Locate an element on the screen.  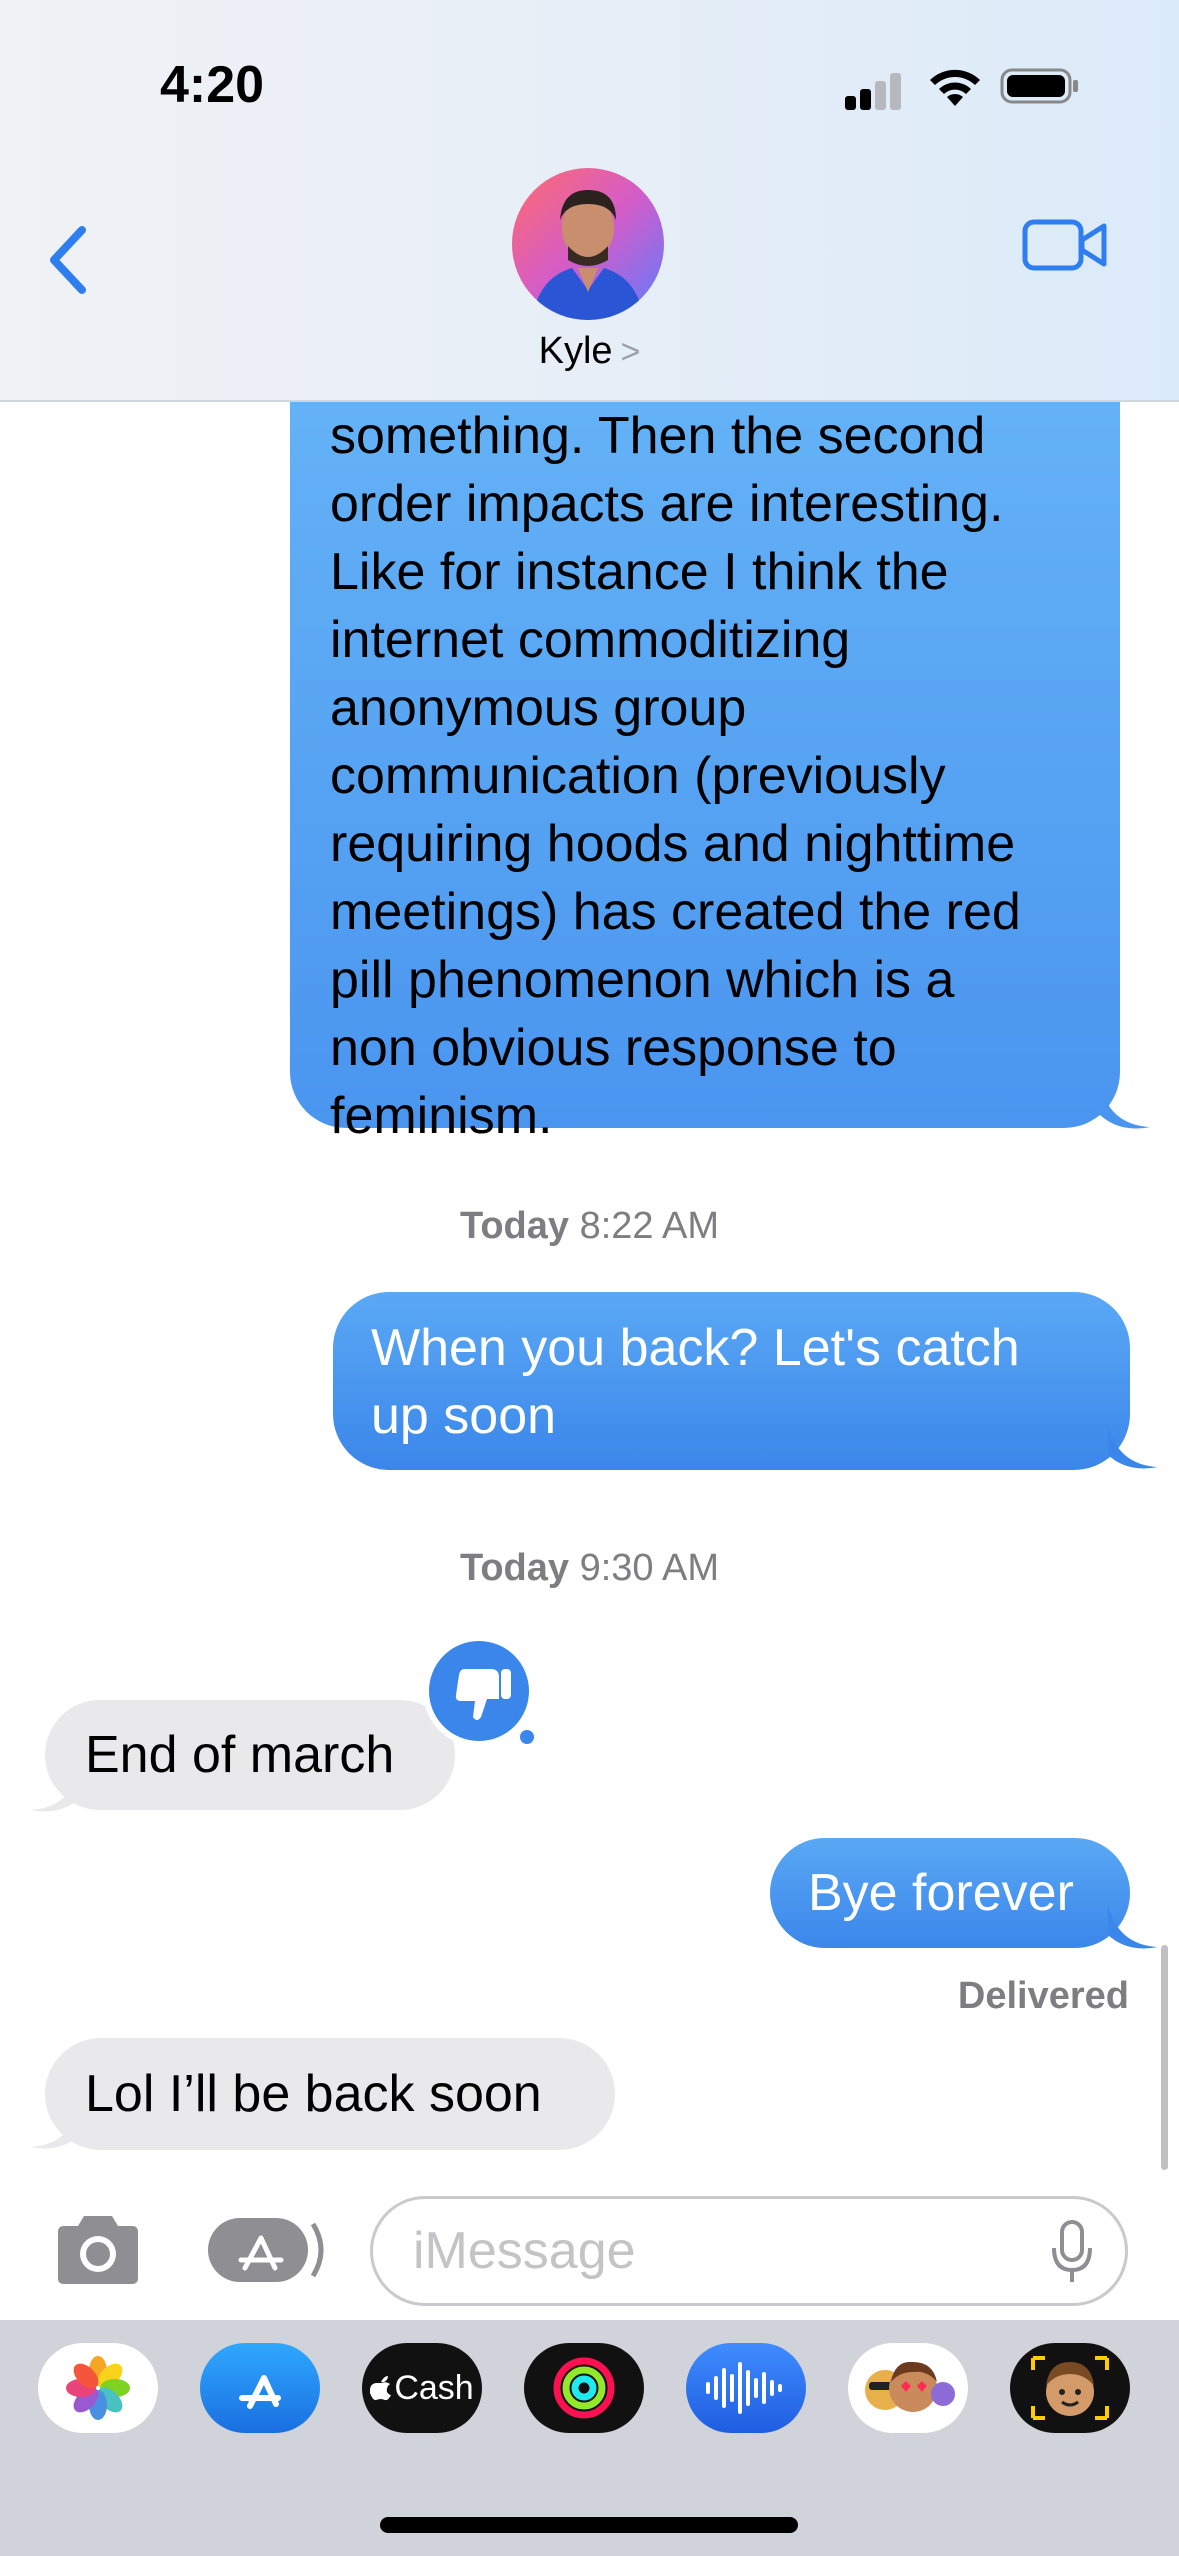
apple-cash-app: Cash is located at coordinates (422, 2388).